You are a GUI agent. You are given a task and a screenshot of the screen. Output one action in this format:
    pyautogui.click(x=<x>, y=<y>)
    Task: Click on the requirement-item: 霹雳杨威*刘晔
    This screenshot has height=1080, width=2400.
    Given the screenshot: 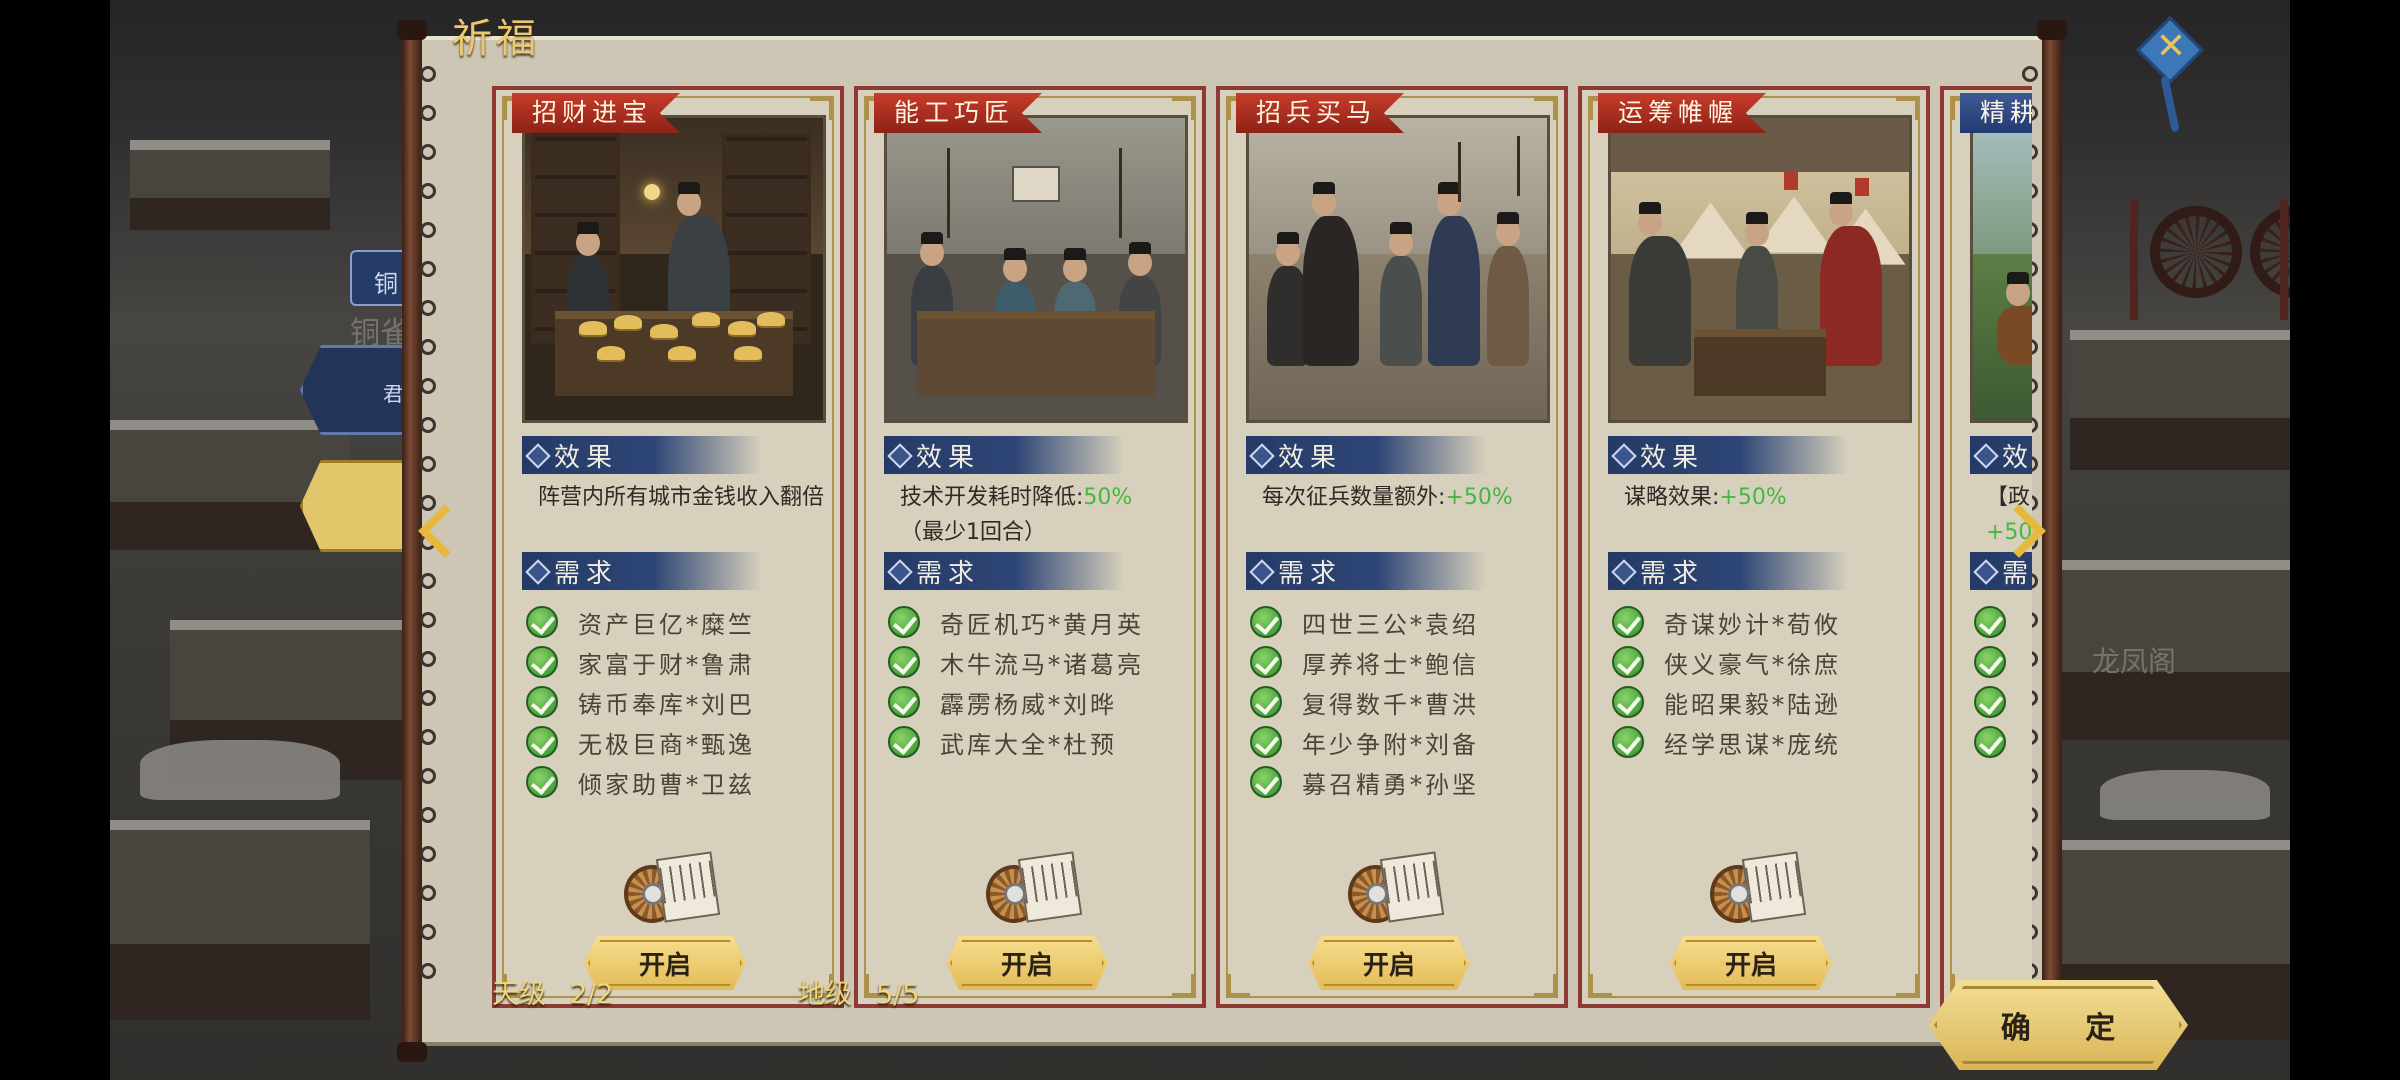 What is the action you would take?
    pyautogui.click(x=1043, y=702)
    